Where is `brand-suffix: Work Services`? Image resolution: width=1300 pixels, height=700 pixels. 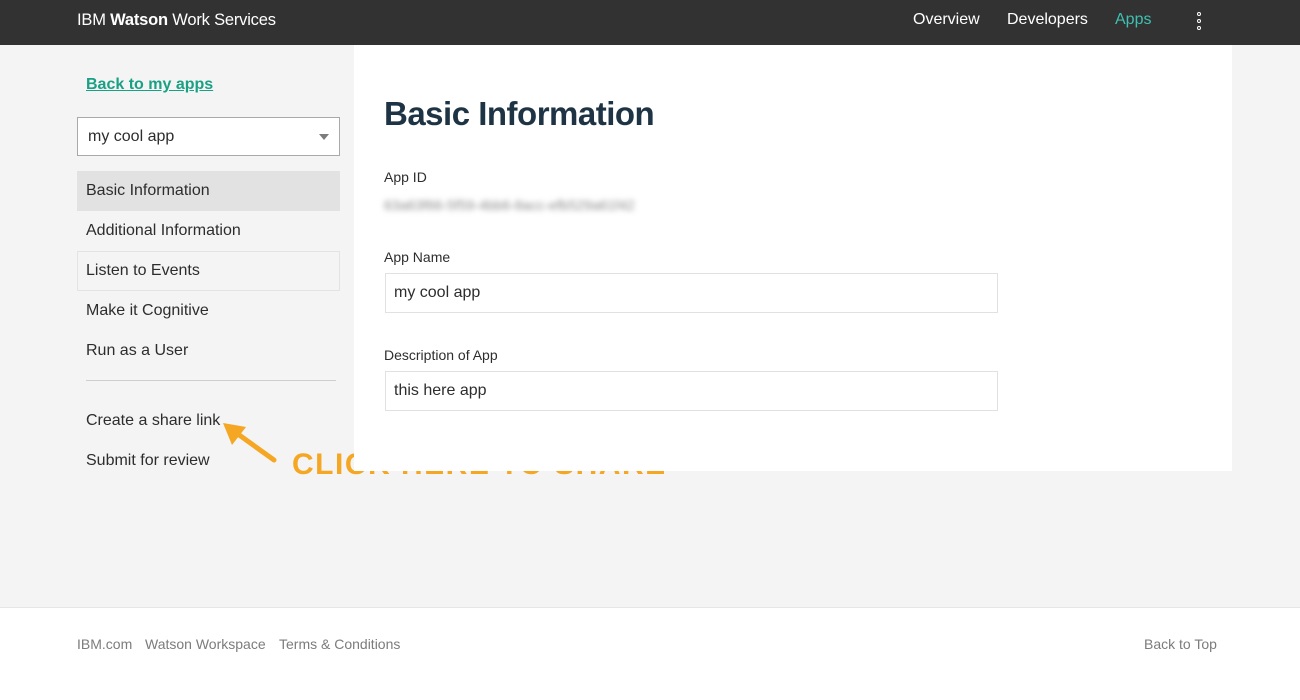
brand-suffix: Work Services is located at coordinates (224, 20).